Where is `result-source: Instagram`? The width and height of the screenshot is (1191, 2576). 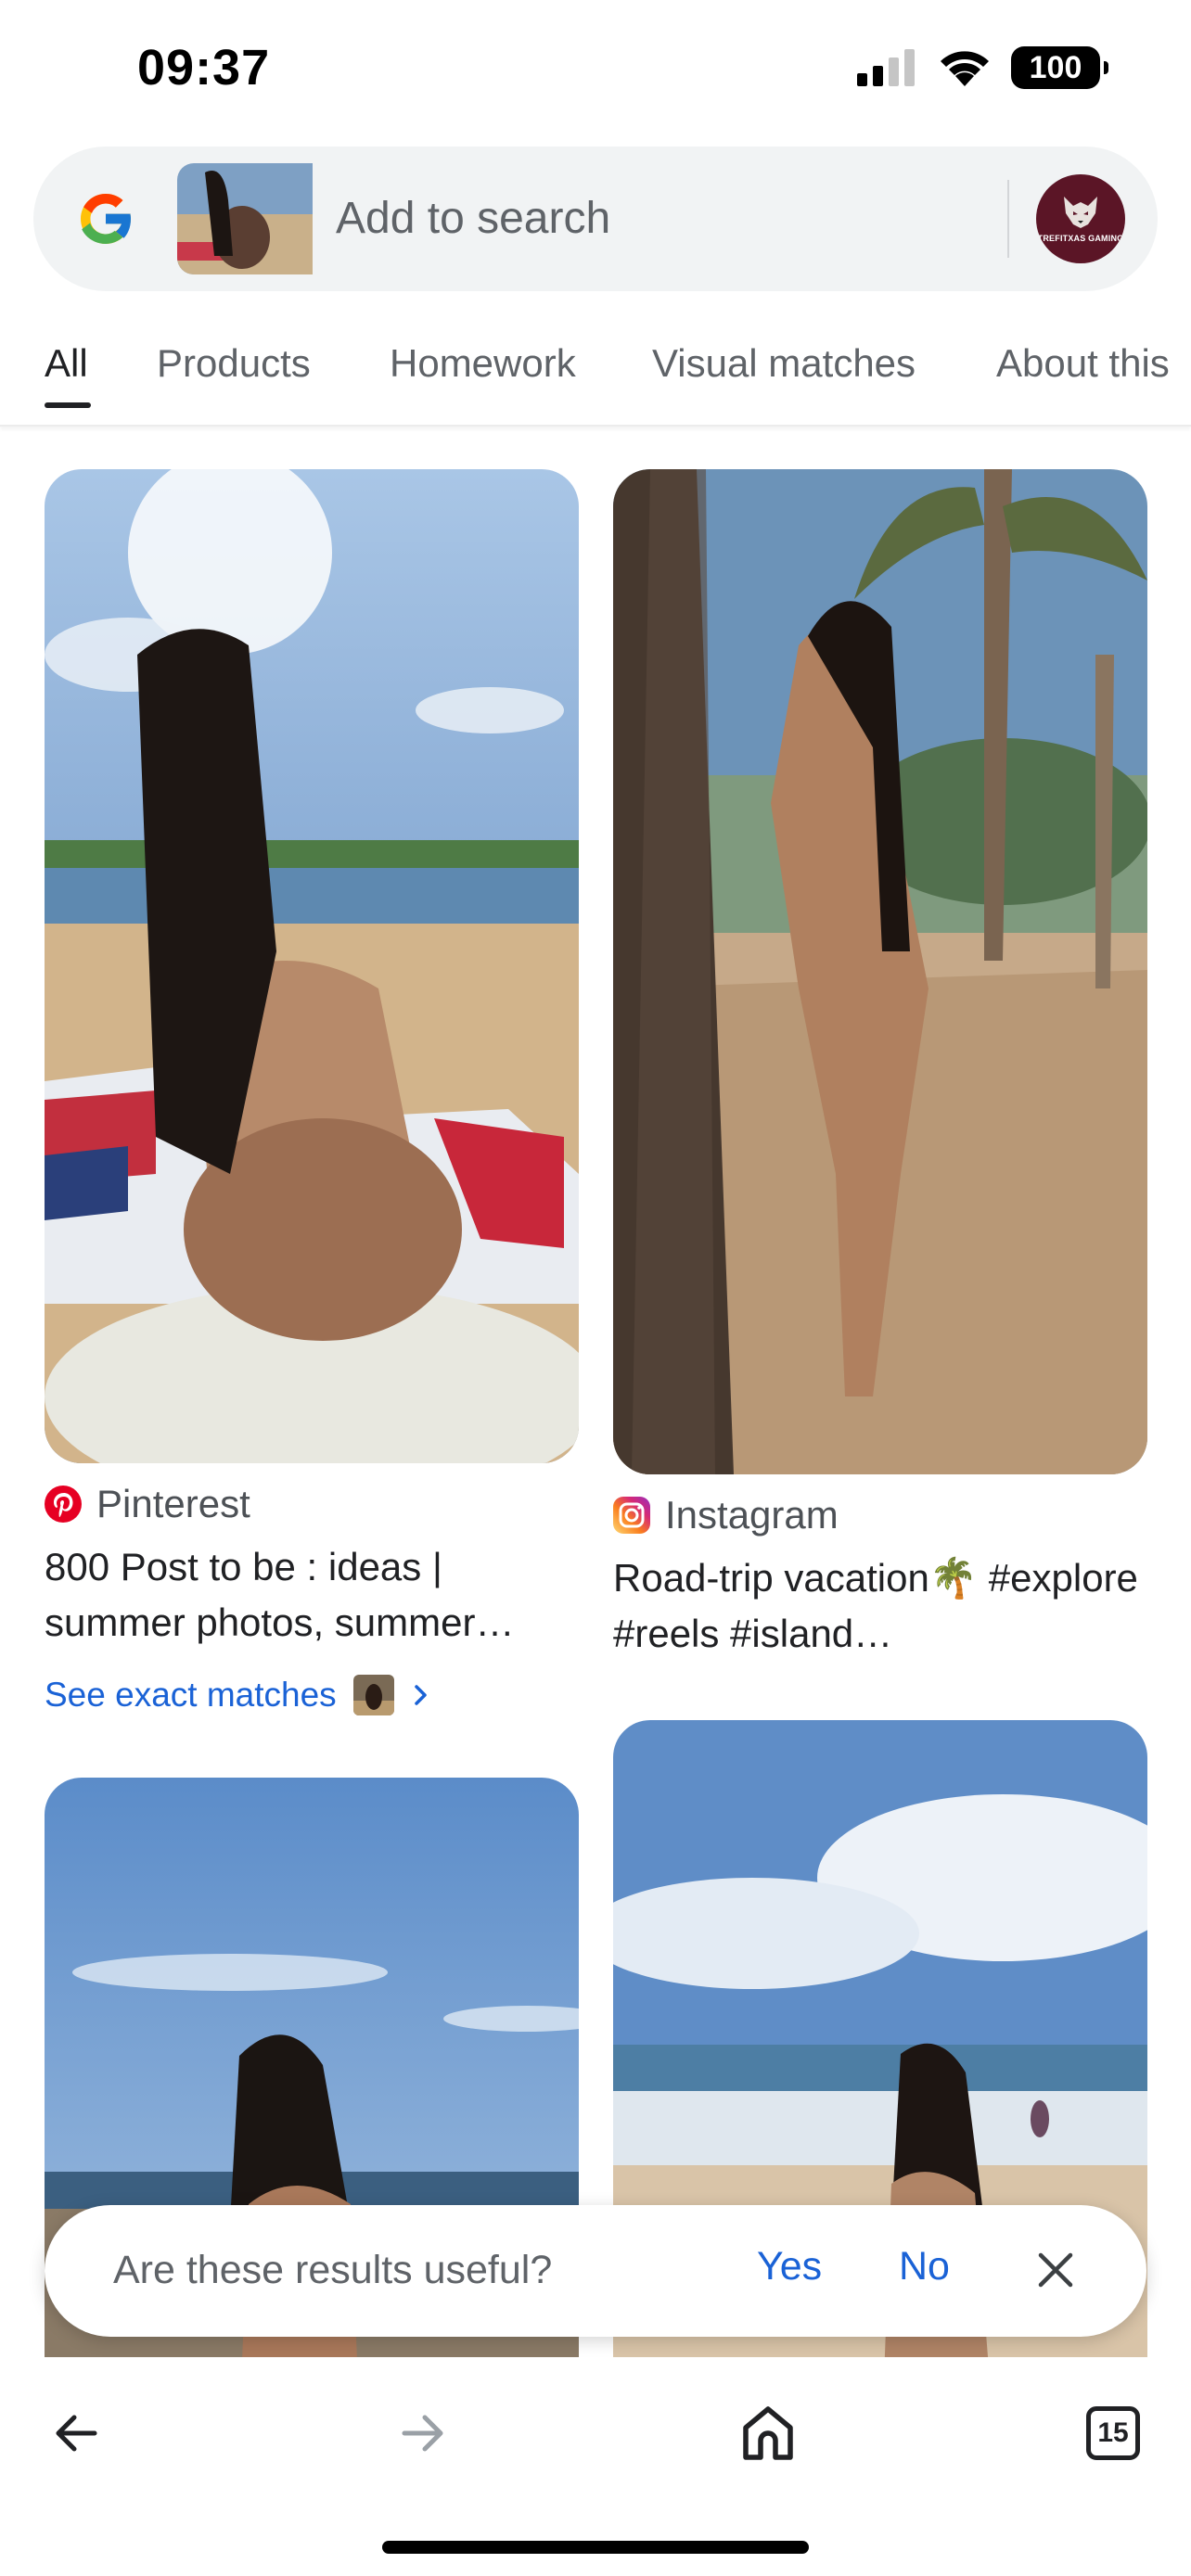 result-source: Instagram is located at coordinates (726, 1515).